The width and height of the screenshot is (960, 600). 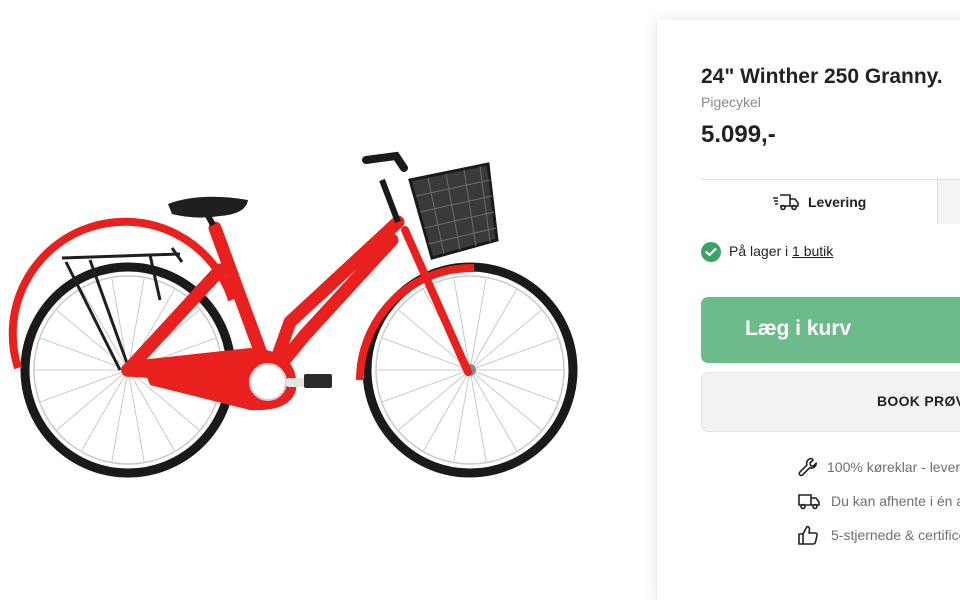 I want to click on wrench-icon, so click(x=807, y=467).